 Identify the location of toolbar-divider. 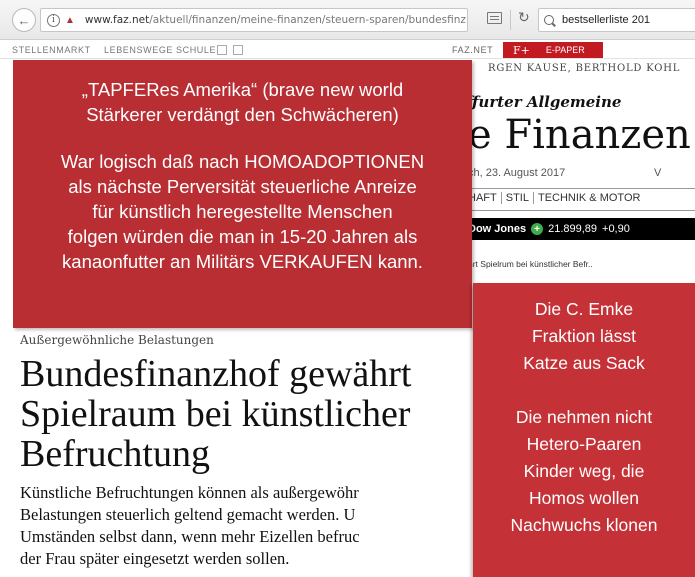
(510, 20).